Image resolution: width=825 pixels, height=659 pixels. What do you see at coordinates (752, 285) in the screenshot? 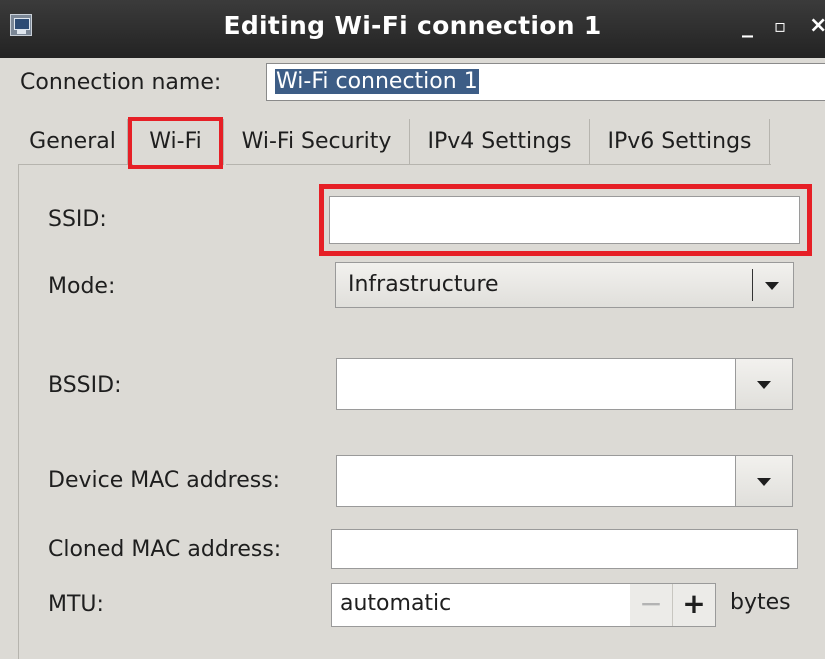
I see `combo-separator` at bounding box center [752, 285].